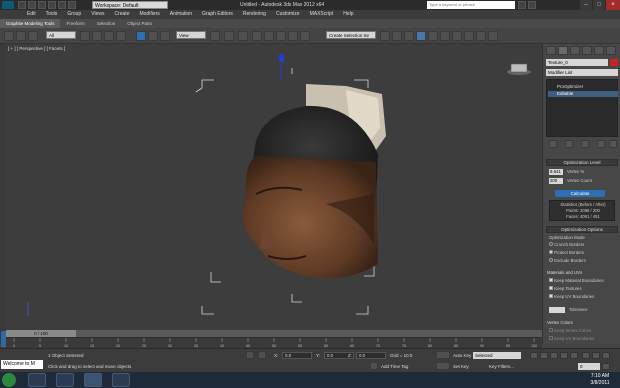  What do you see at coordinates (62, 5) in the screenshot?
I see `redo-icon` at bounding box center [62, 5].